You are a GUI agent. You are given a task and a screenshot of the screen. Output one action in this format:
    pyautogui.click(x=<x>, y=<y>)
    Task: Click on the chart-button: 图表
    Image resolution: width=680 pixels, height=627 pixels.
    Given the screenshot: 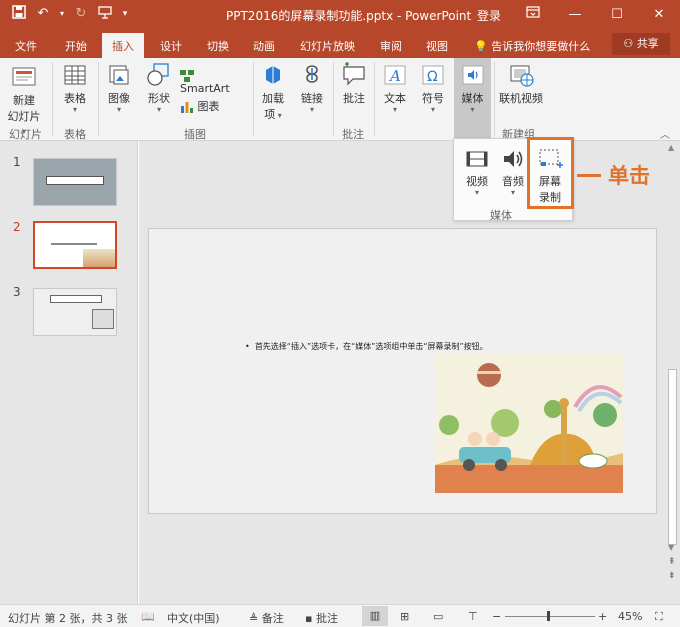 What is the action you would take?
    pyautogui.click(x=205, y=106)
    